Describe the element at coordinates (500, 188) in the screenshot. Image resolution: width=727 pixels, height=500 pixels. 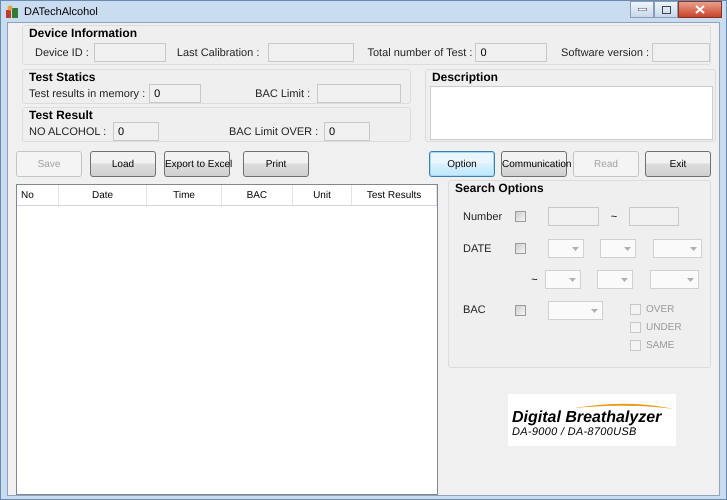
I see `group-title: Search Options` at that location.